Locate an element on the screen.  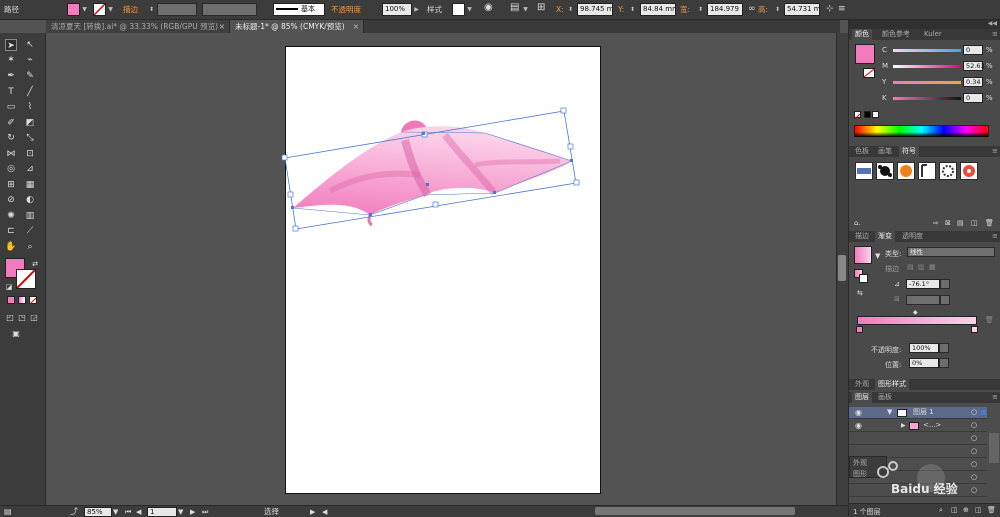
channel-k-slider is located at coordinates (927, 98).